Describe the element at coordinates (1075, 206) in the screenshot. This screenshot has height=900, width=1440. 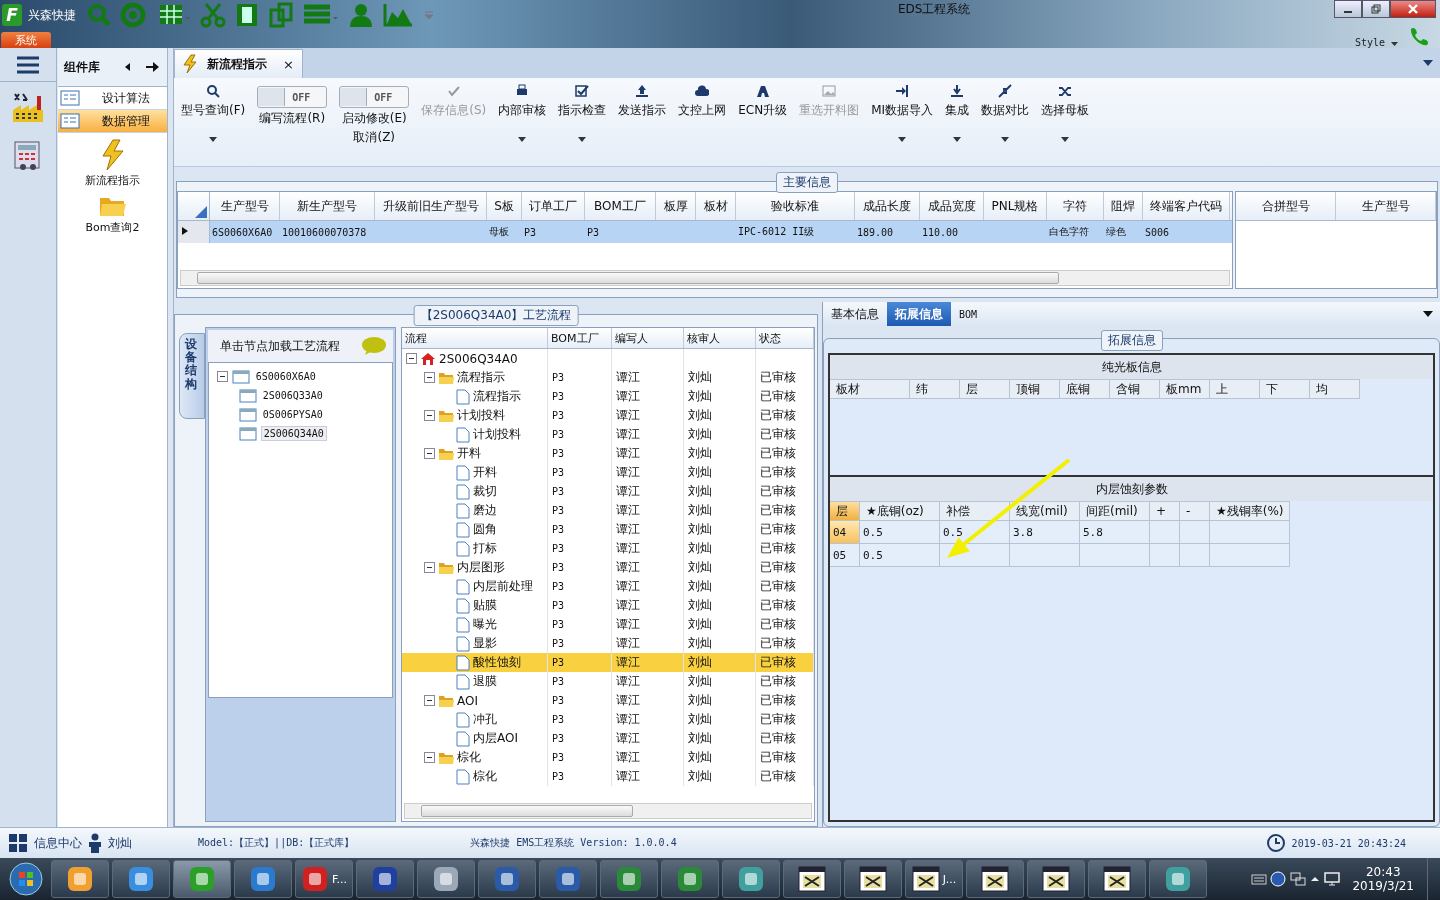
I see `column-header: 字符` at that location.